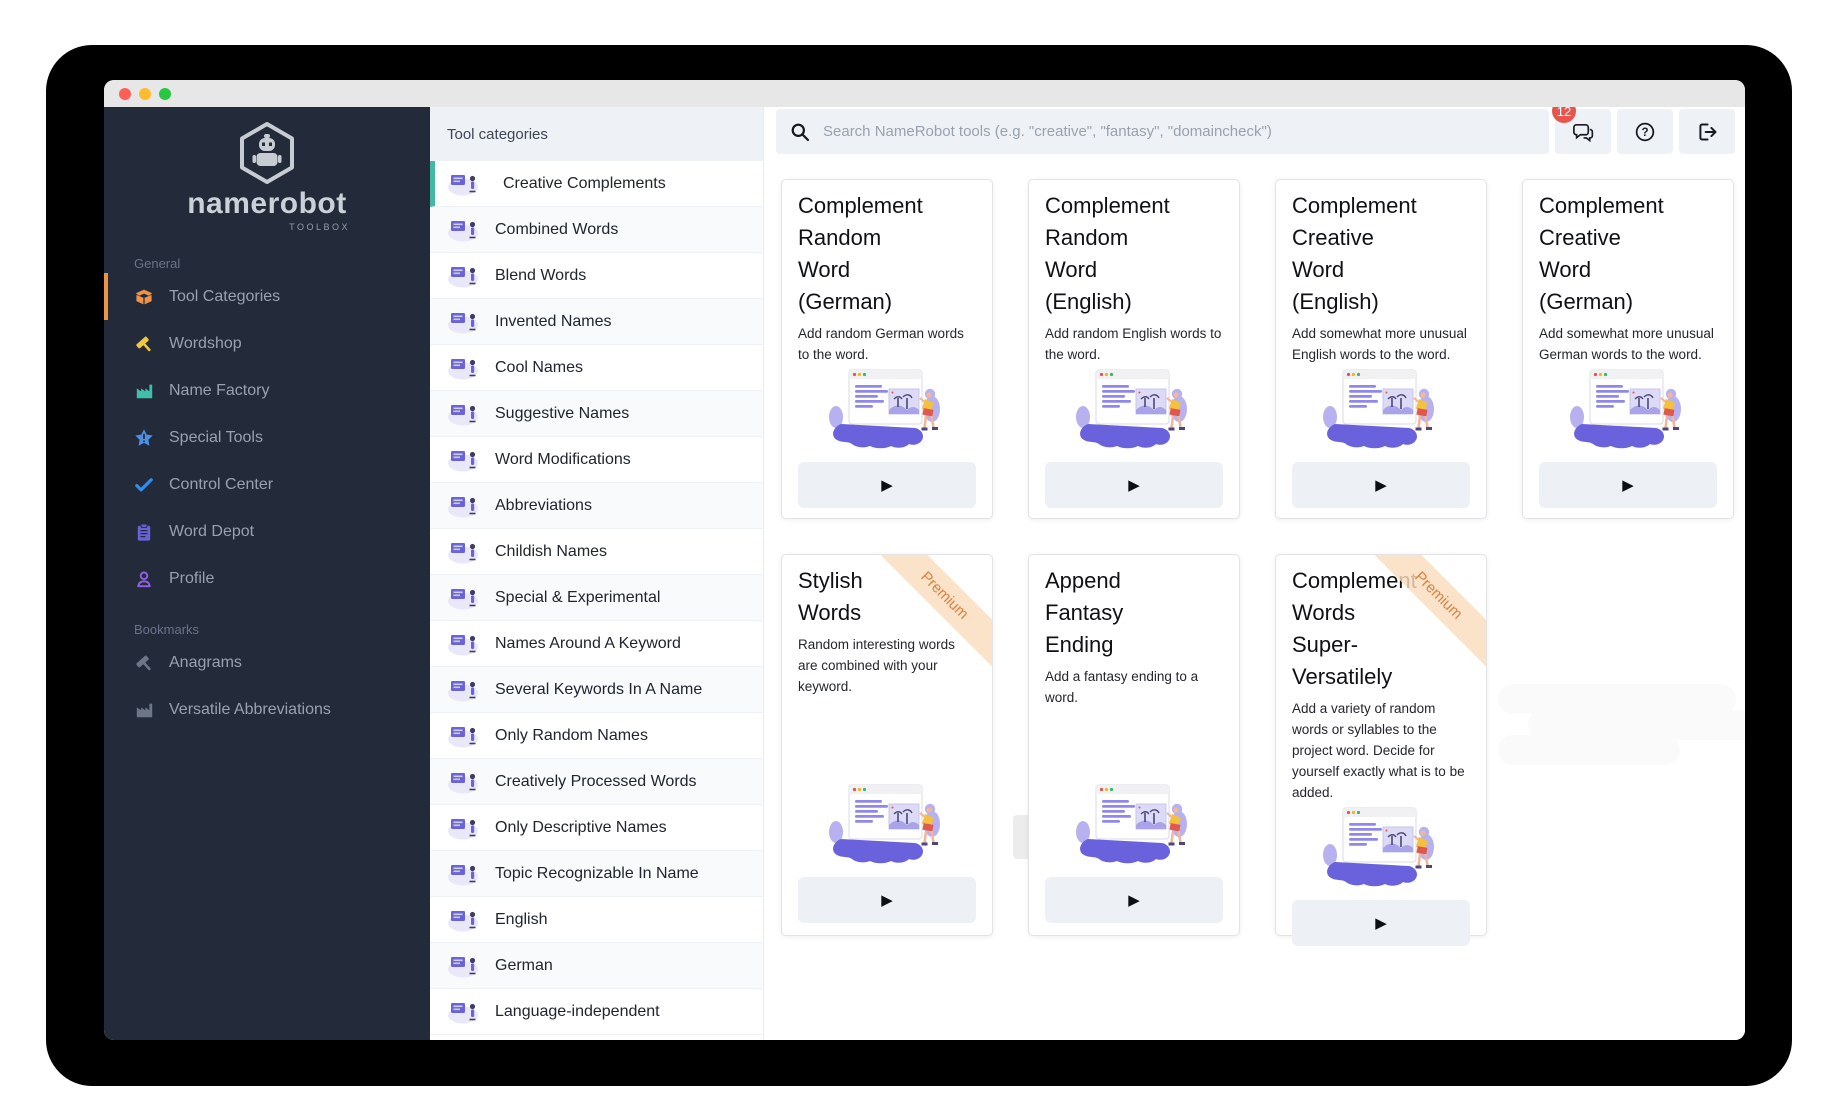 The width and height of the screenshot is (1844, 1109). Describe the element at coordinates (1133, 344) in the screenshot. I see `tool-card-description: Add random English words to the word.` at that location.